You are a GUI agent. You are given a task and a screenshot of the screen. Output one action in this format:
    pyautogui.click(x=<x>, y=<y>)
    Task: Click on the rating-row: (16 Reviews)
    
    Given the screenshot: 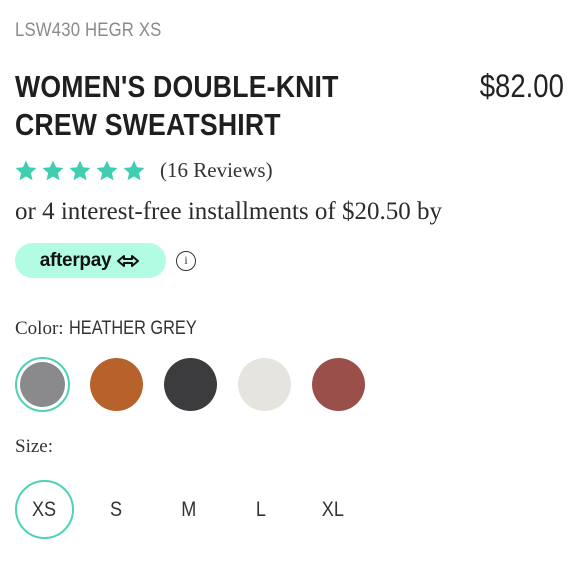 What is the action you would take?
    pyautogui.click(x=143, y=170)
    